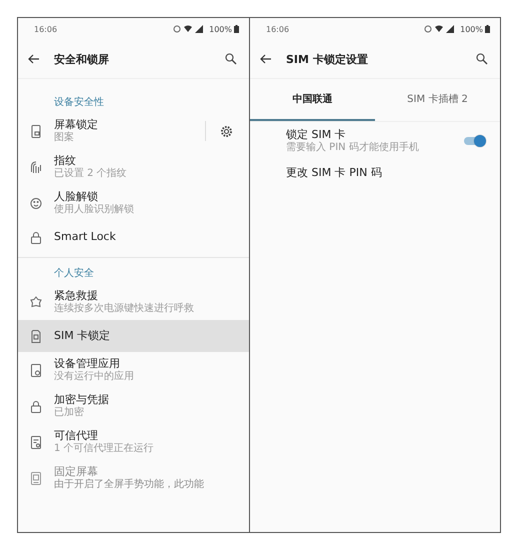 The image size is (511, 557). Describe the element at coordinates (437, 100) in the screenshot. I see `sim-tab: SIM 卡插槽 2` at that location.